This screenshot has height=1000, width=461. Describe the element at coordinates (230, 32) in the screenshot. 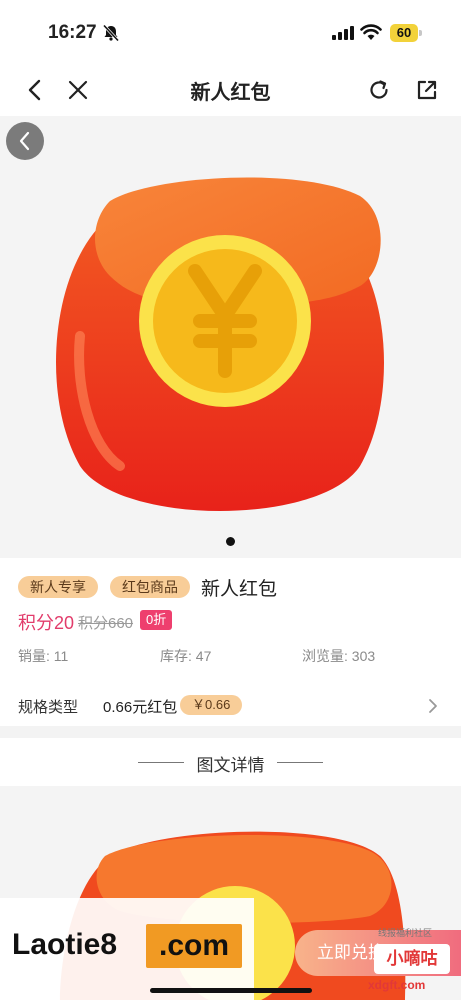

I see `status-bar: 16:27 60` at that location.